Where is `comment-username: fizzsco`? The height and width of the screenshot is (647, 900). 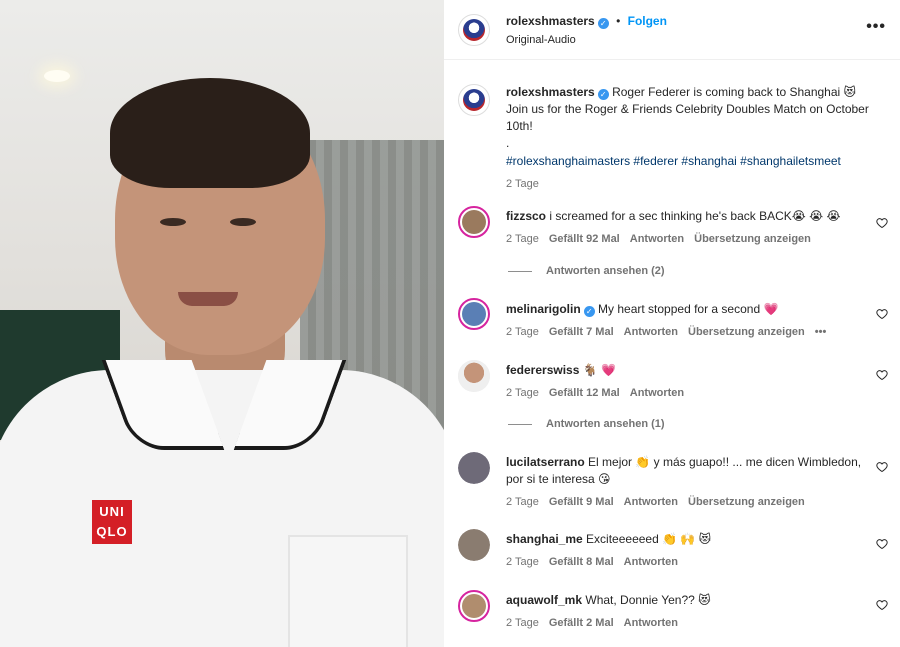 comment-username: fizzsco is located at coordinates (526, 216).